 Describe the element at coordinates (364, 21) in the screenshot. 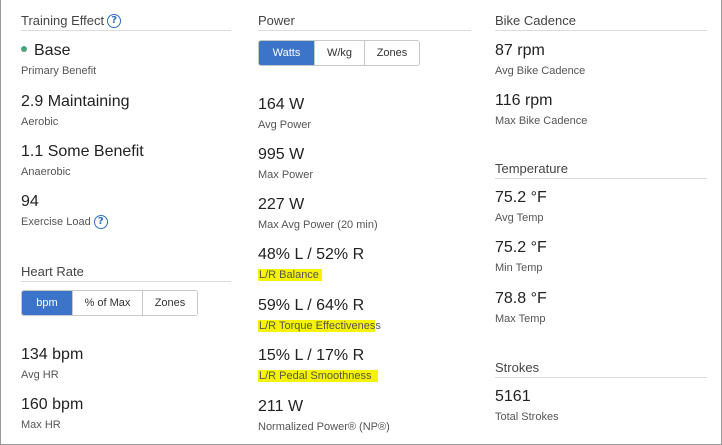

I see `power-header: Power` at that location.